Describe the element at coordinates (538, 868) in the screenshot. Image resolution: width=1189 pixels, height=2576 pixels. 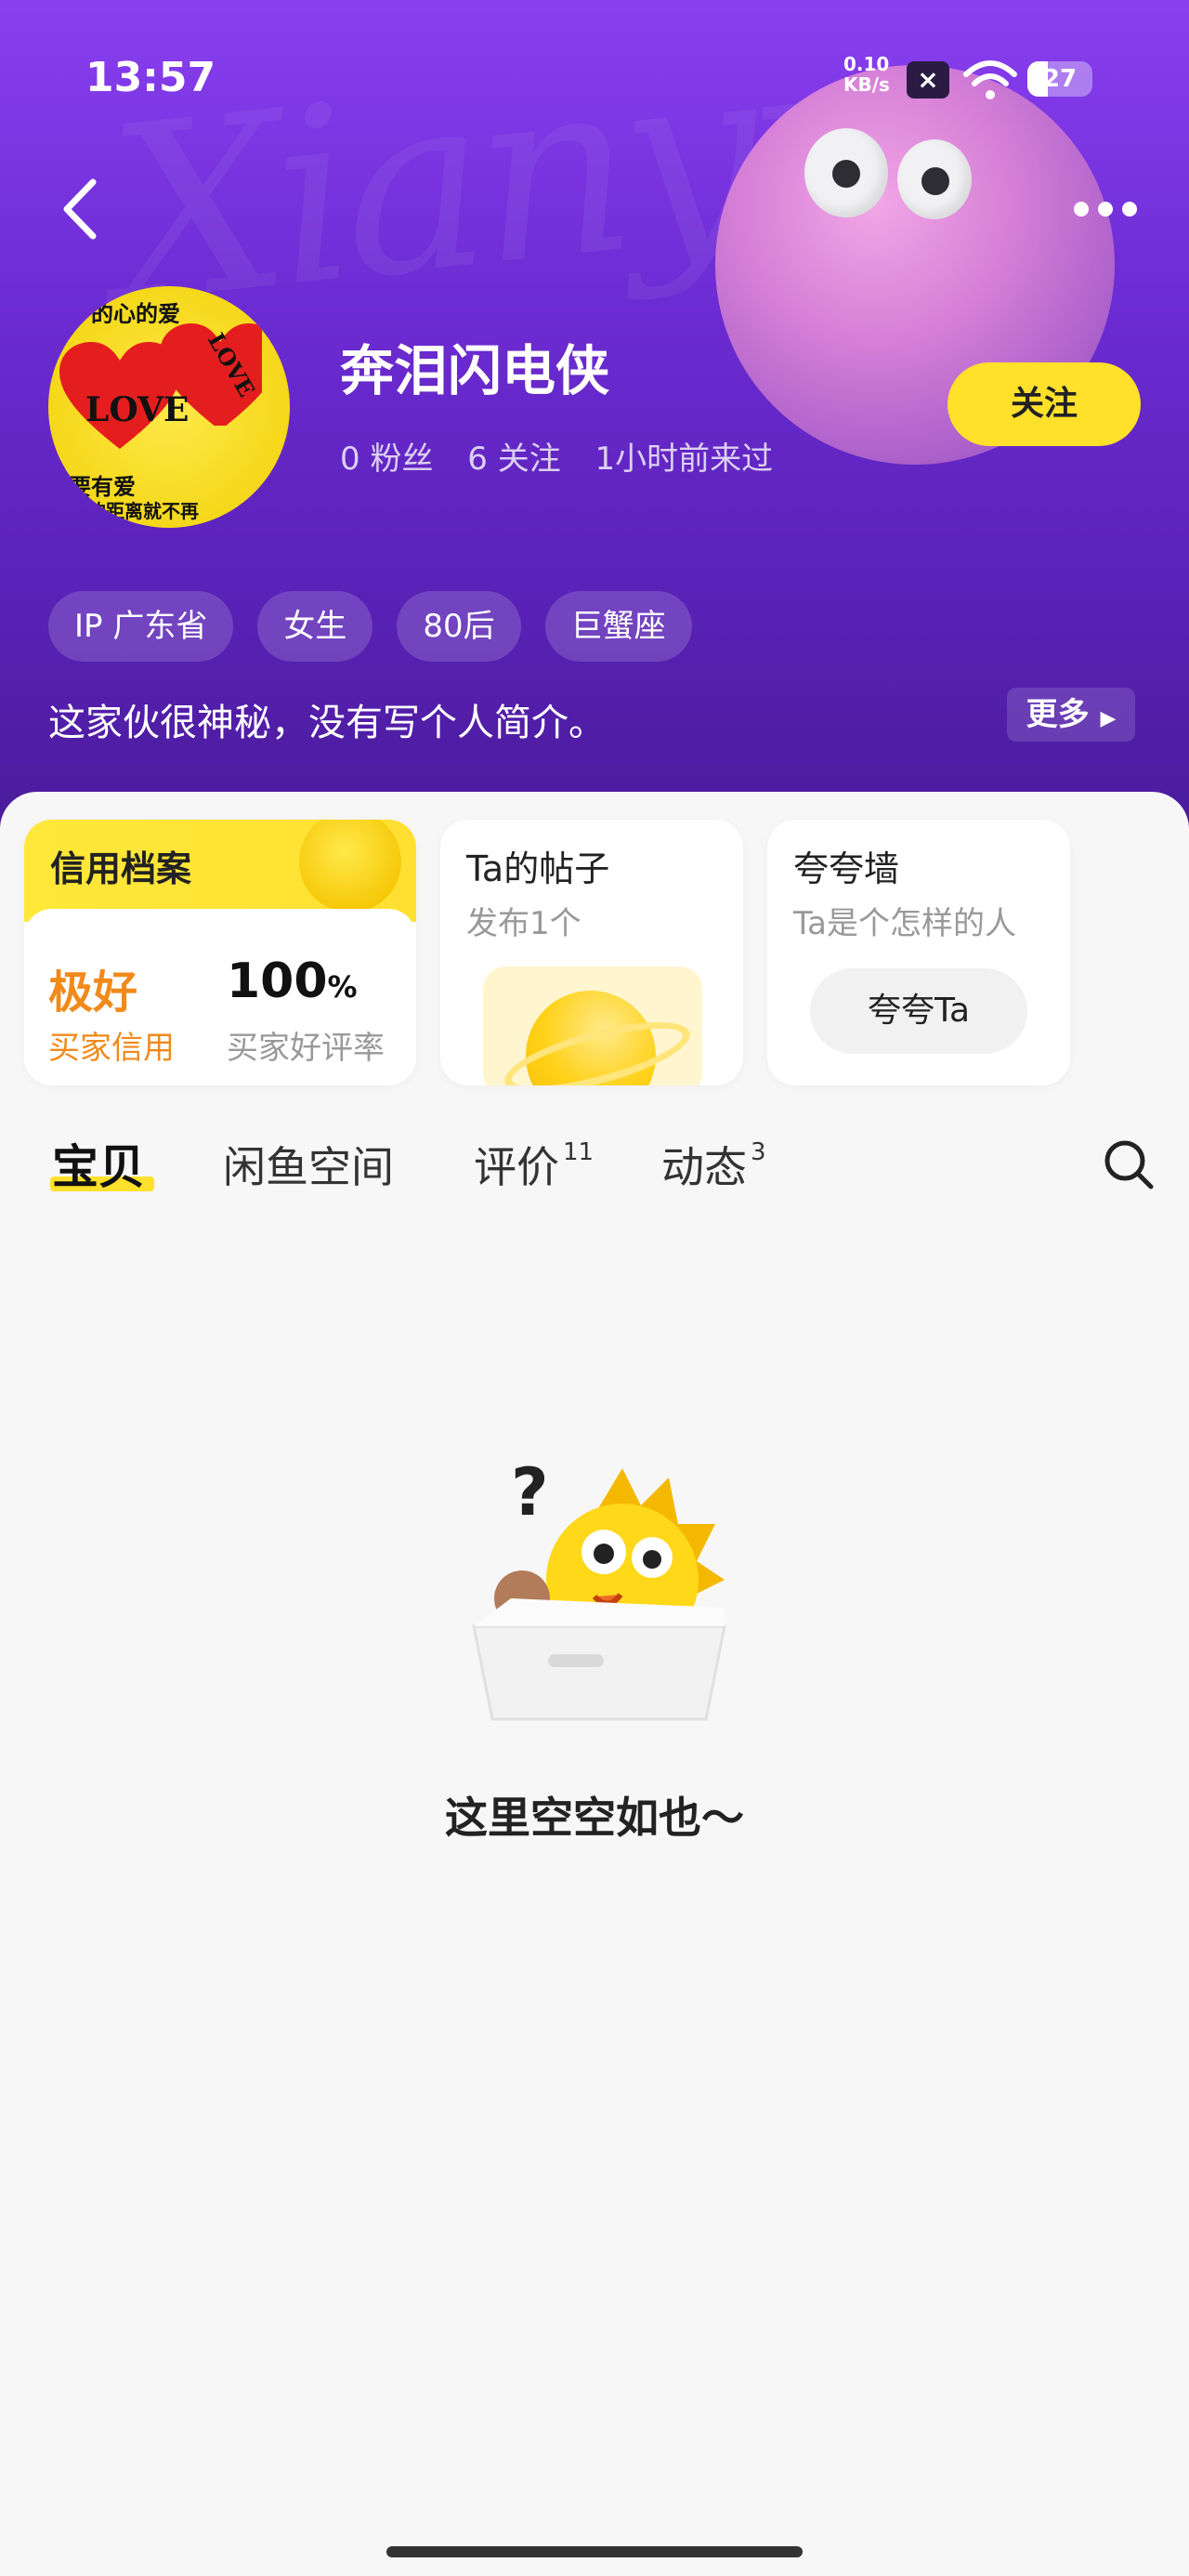
I see `posts-card-title: Ta的帖子` at that location.